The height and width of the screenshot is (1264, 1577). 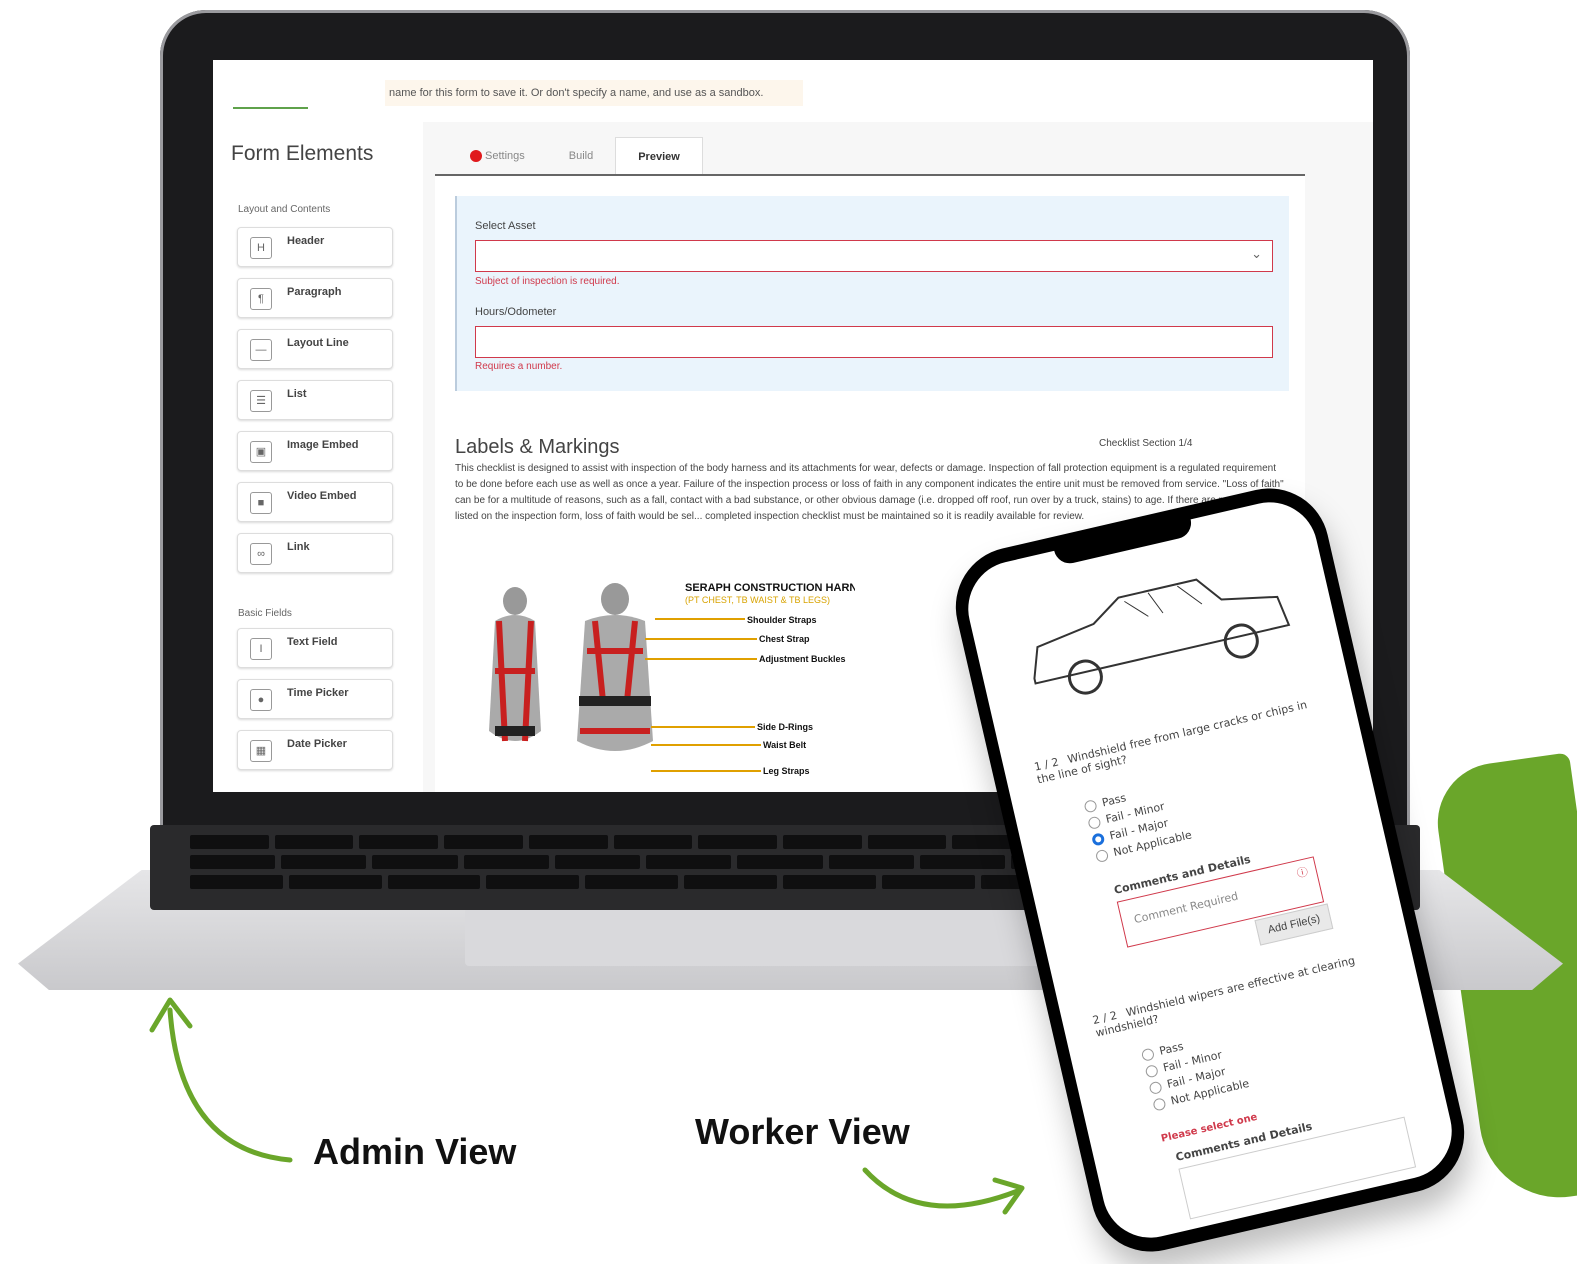 I want to click on section-label-basic: Basic Fields, so click(x=265, y=613).